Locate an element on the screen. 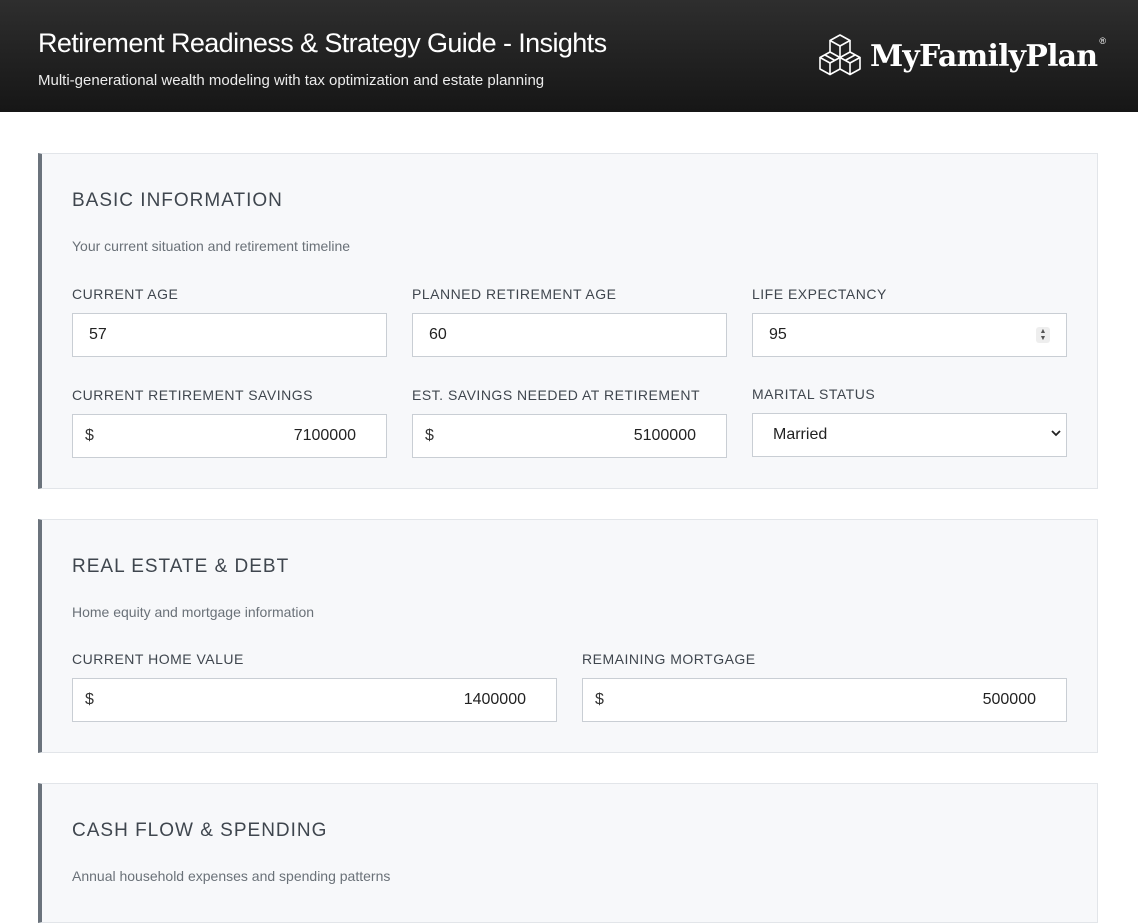 The width and height of the screenshot is (1138, 923). section-title: REAL ESTATE & DEBT is located at coordinates (181, 566).